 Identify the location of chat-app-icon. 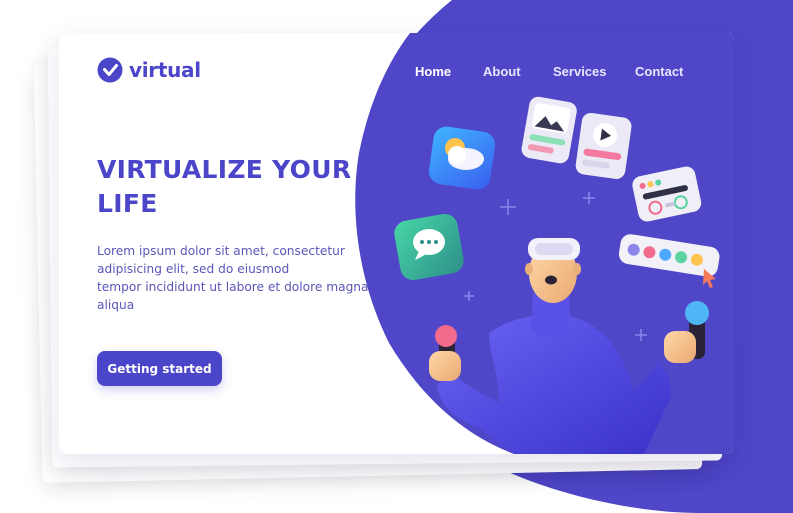
(429, 247).